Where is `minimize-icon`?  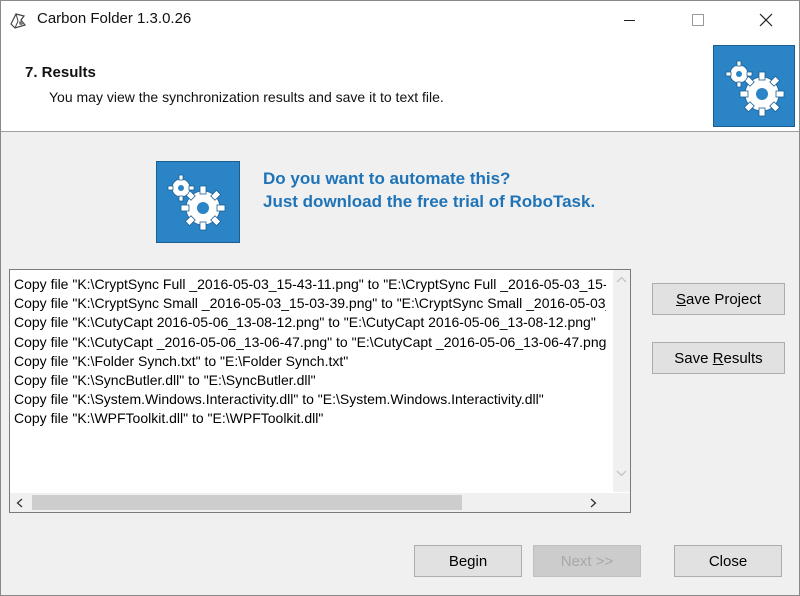
minimize-icon is located at coordinates (629, 20).